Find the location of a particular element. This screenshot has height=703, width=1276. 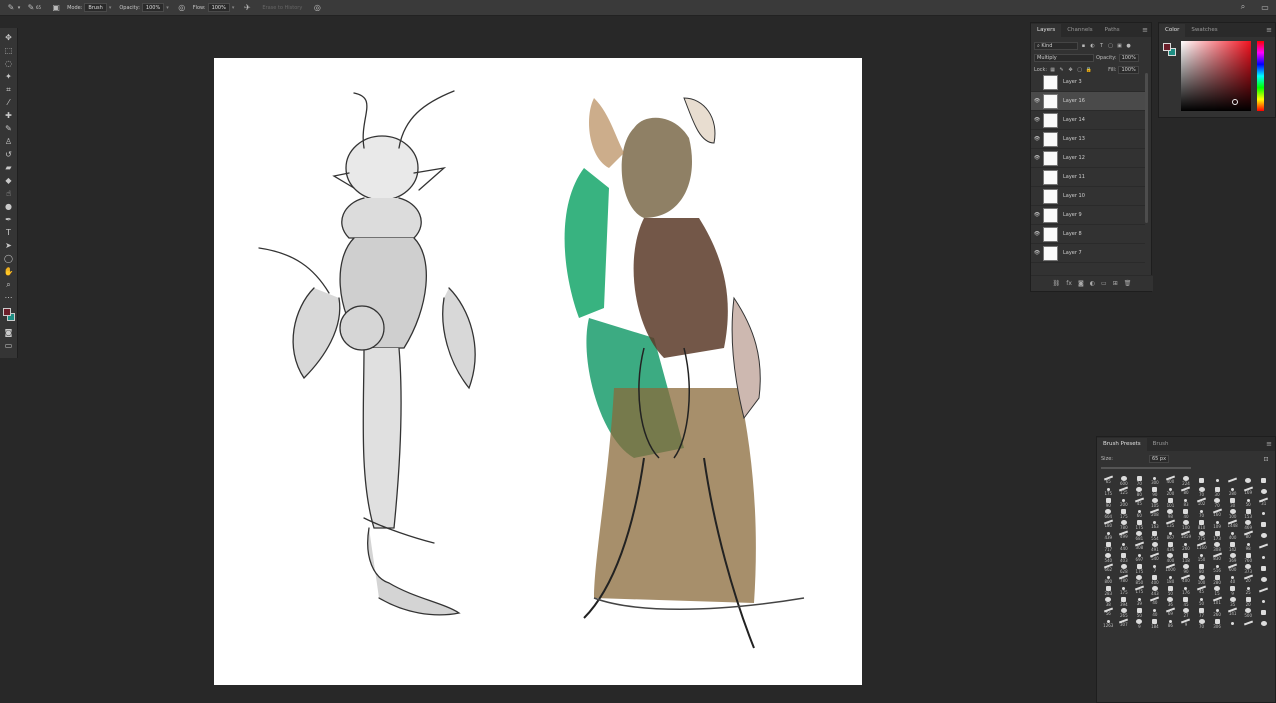

brush-preset-item: 443 is located at coordinates (1155, 590).